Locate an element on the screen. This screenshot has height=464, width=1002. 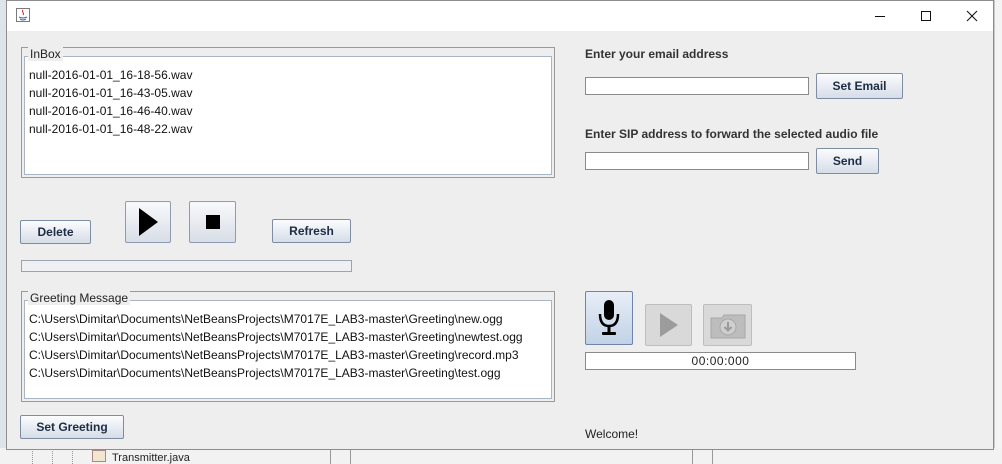
stop-icon is located at coordinates (212, 222).